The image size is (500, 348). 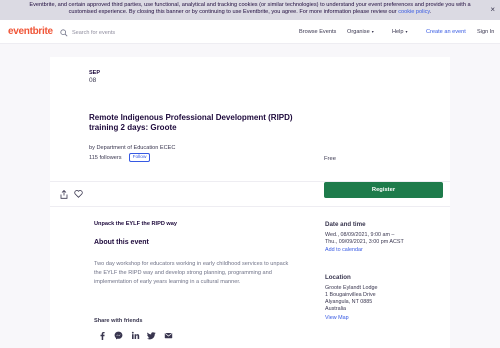 What do you see at coordinates (430, 12) in the screenshot?
I see `cookie-text-suffix: .` at bounding box center [430, 12].